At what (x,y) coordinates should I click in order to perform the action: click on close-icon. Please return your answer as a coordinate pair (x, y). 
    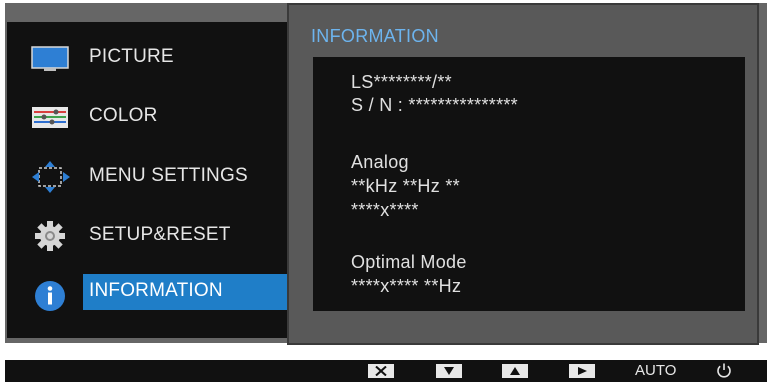
    Looking at the image, I should click on (381, 371).